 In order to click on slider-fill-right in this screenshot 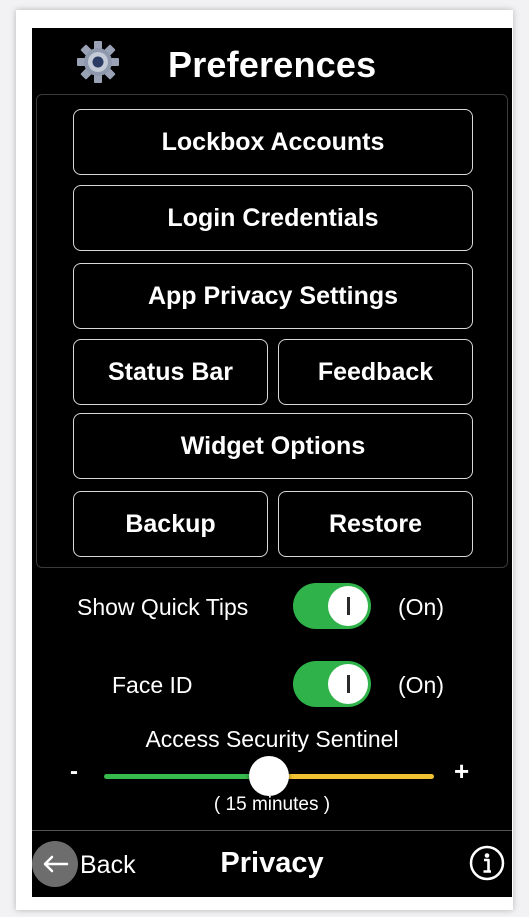, I will do `click(351, 776)`.